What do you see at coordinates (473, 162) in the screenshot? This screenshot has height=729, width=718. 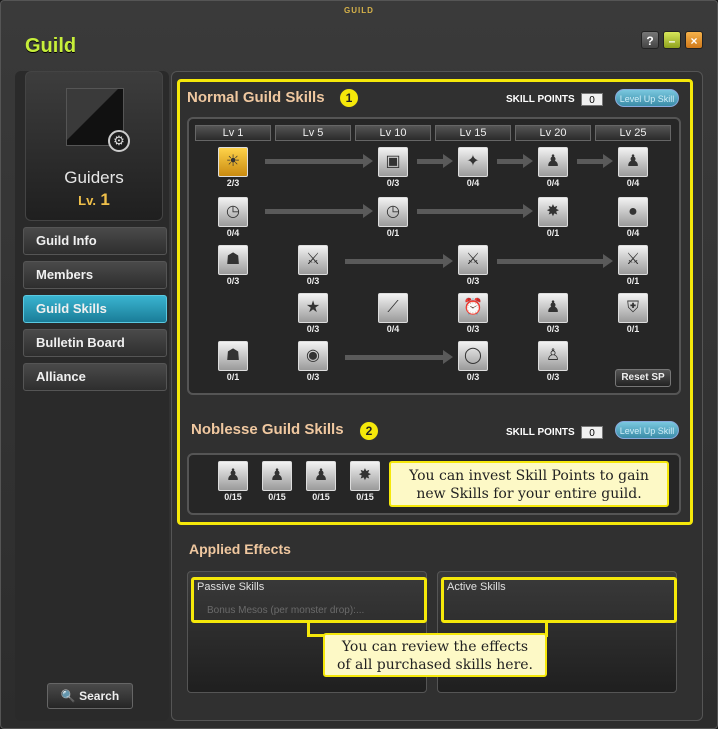 I see `wand-icon: ✦` at bounding box center [473, 162].